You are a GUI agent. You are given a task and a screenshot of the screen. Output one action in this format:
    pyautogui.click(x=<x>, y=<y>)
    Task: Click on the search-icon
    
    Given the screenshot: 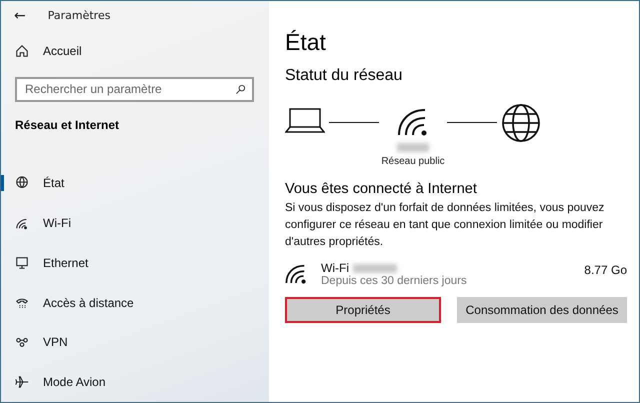 What is the action you would take?
    pyautogui.click(x=240, y=89)
    